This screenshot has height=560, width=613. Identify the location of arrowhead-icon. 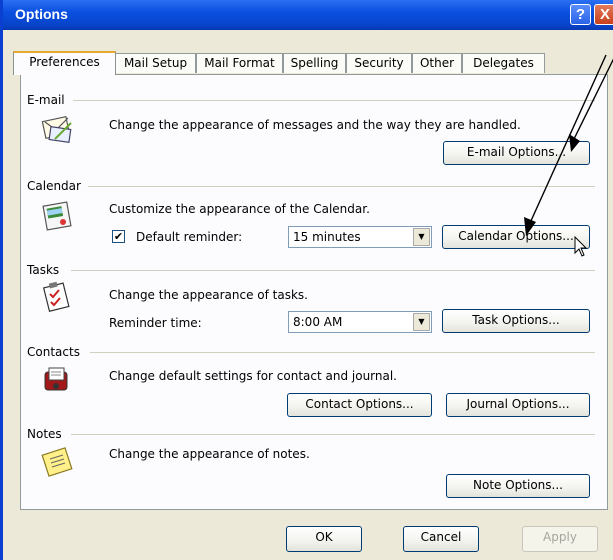
(530, 226).